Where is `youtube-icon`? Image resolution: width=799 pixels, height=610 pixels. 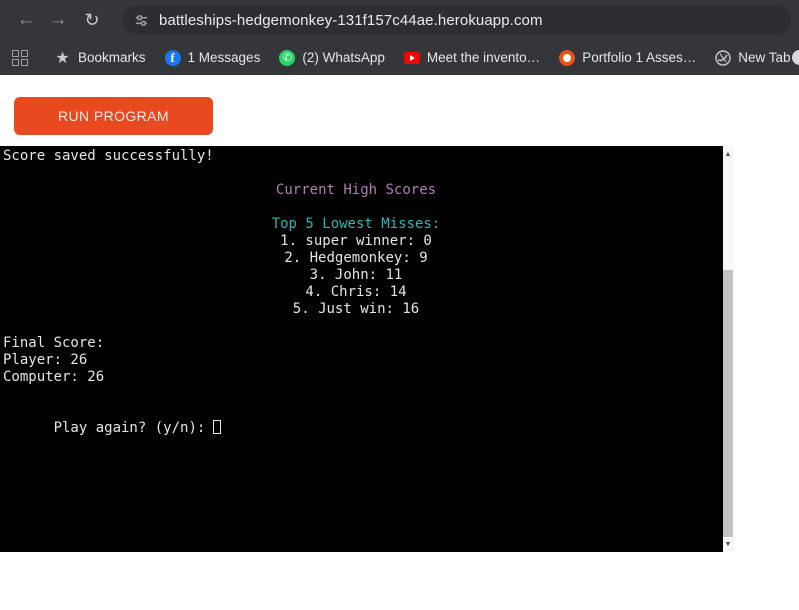
youtube-icon is located at coordinates (411, 57).